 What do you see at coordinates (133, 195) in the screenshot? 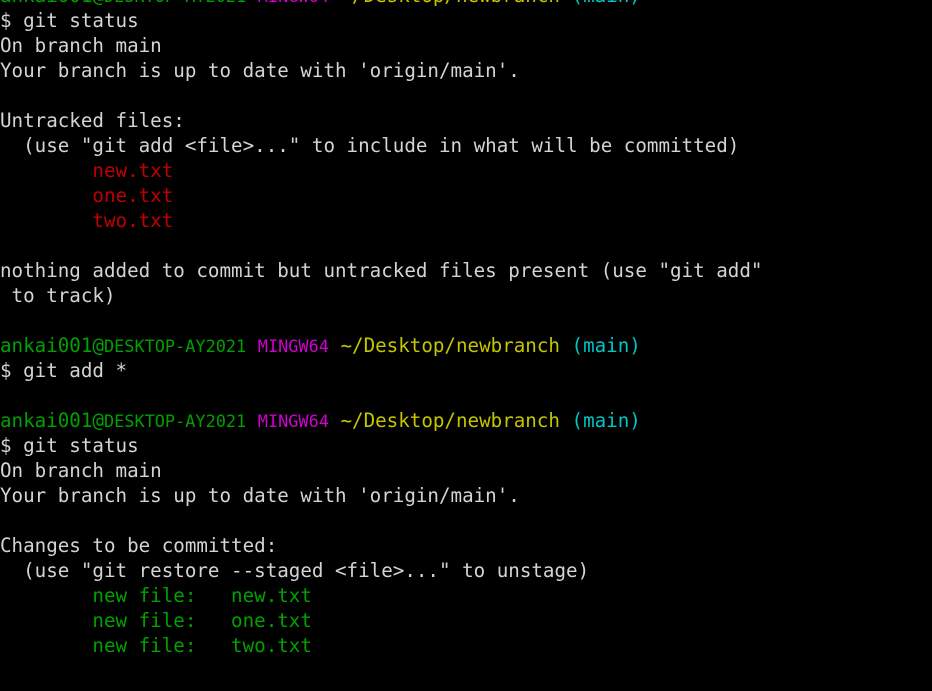
I see `terminal-segment-red: one.txt` at bounding box center [133, 195].